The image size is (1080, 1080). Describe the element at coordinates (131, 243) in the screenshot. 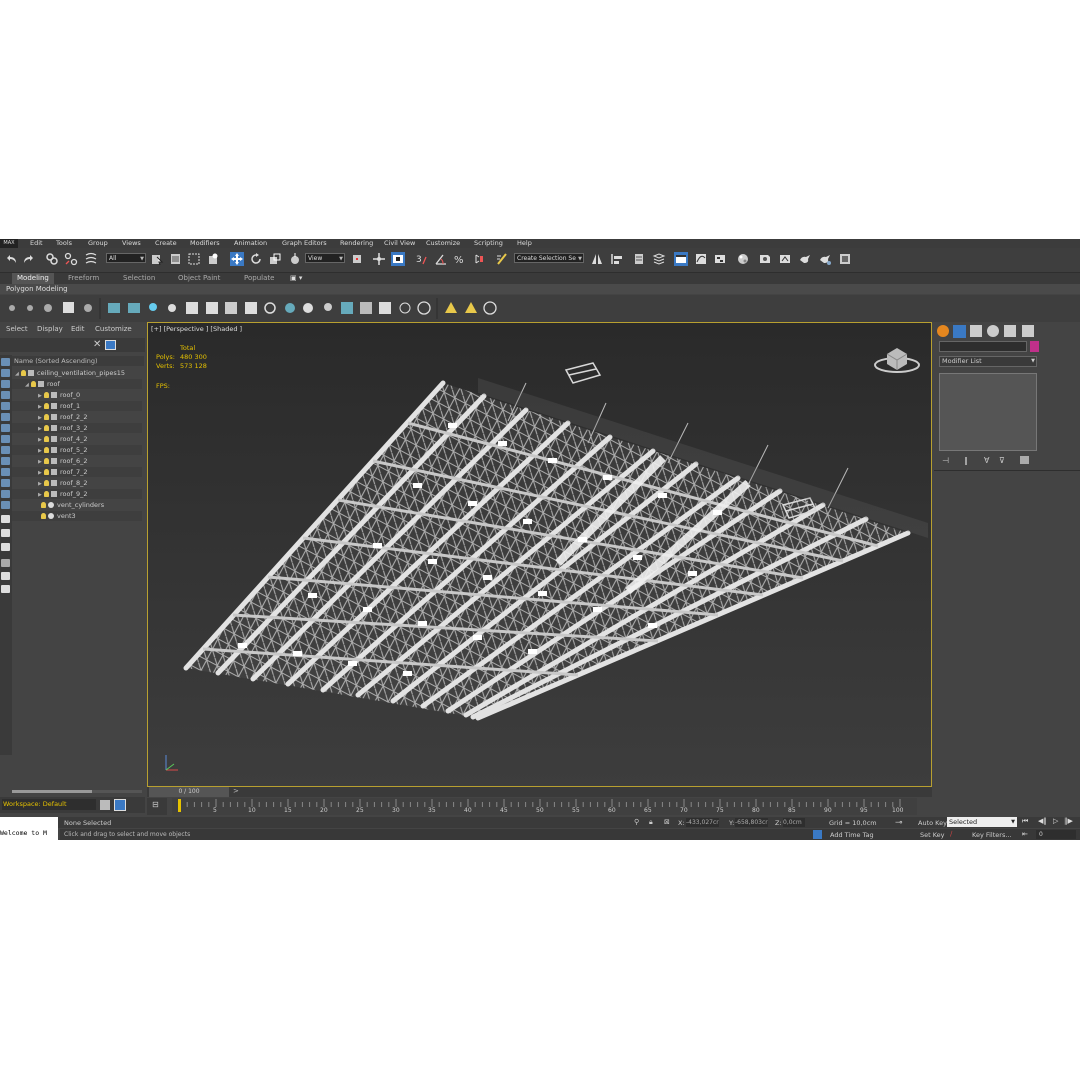

I see `menu-views: Views` at that location.